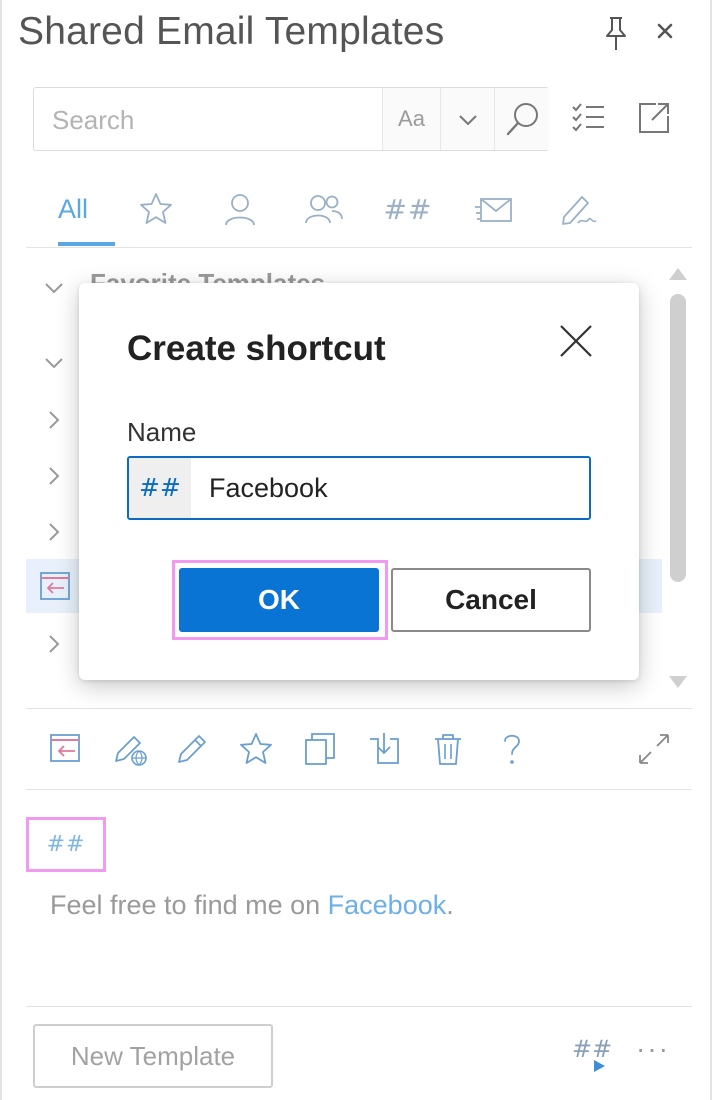 This screenshot has width=712, height=1100. I want to click on scroll-up-arrow, so click(678, 274).